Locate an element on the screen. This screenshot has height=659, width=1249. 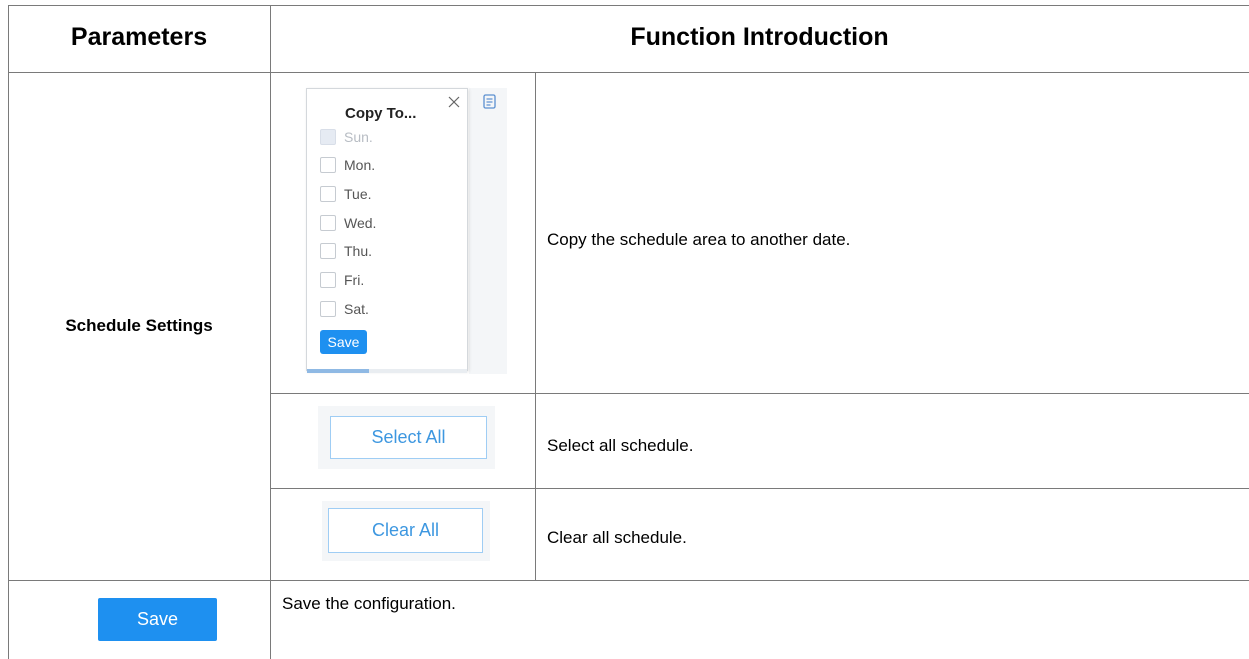
document-icon is located at coordinates (490, 102).